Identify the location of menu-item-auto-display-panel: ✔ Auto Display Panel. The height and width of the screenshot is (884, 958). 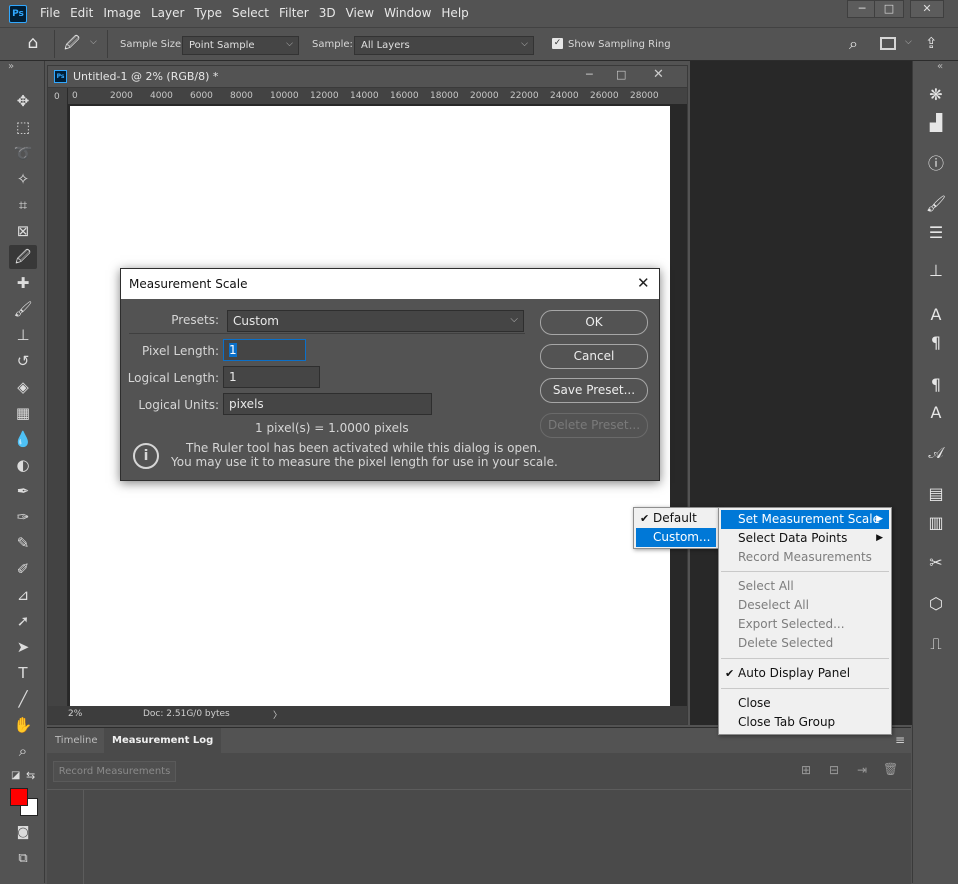
(805, 673).